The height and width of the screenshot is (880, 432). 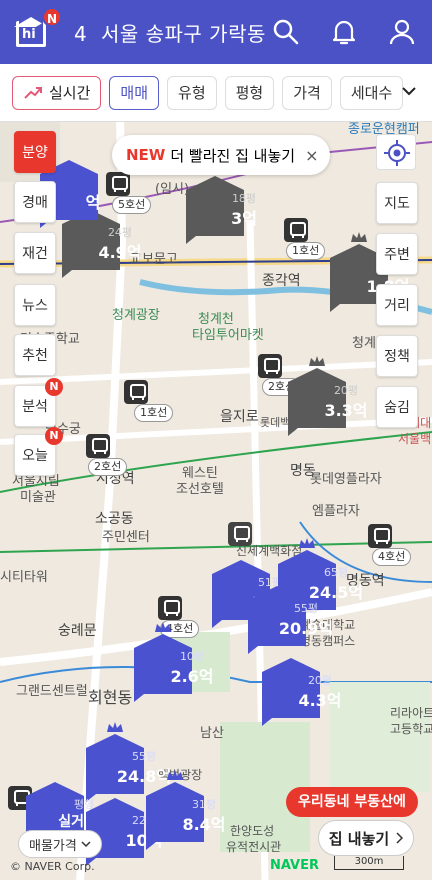 What do you see at coordinates (146, 155) in the screenshot?
I see `new-label: NEW` at bounding box center [146, 155].